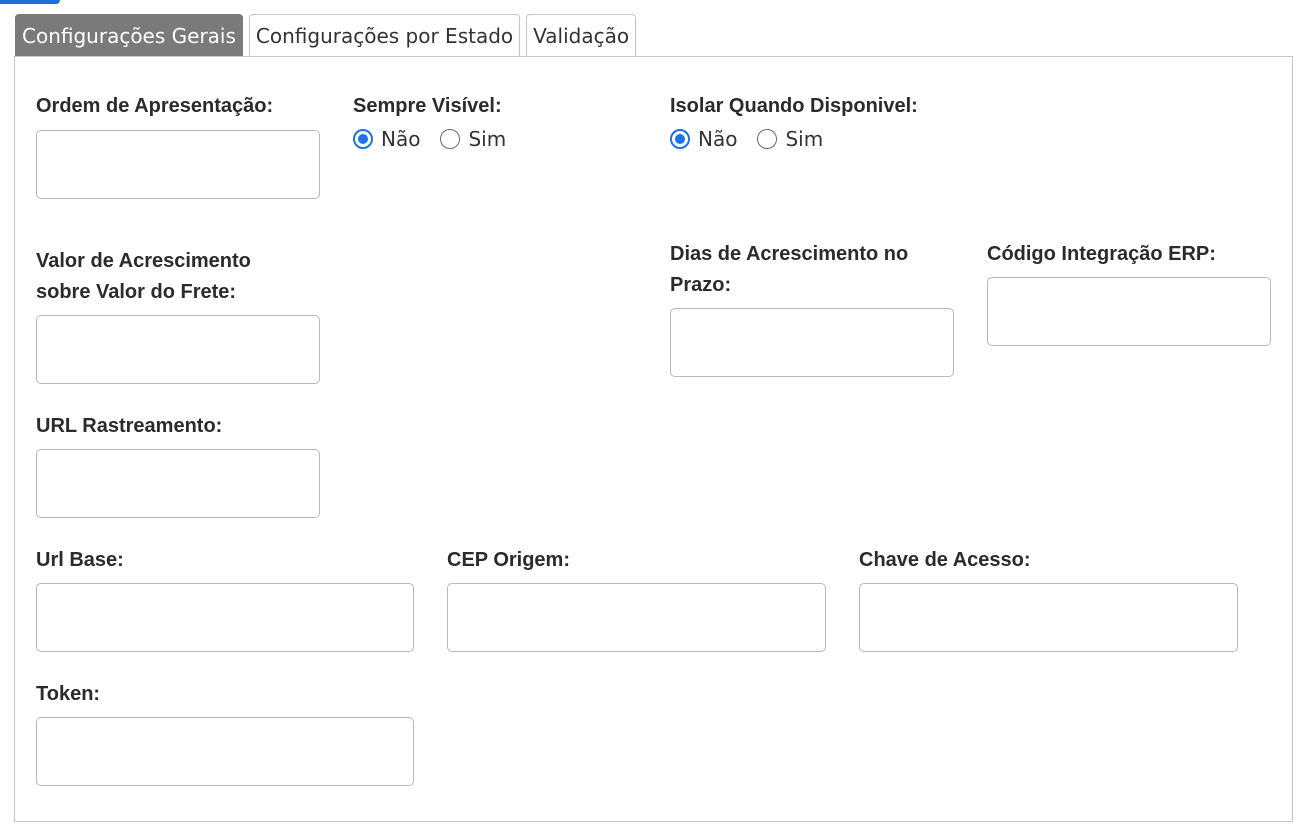 The width and height of the screenshot is (1297, 827). Describe the element at coordinates (812, 342) in the screenshot. I see `dias-acrescimento-input` at that location.